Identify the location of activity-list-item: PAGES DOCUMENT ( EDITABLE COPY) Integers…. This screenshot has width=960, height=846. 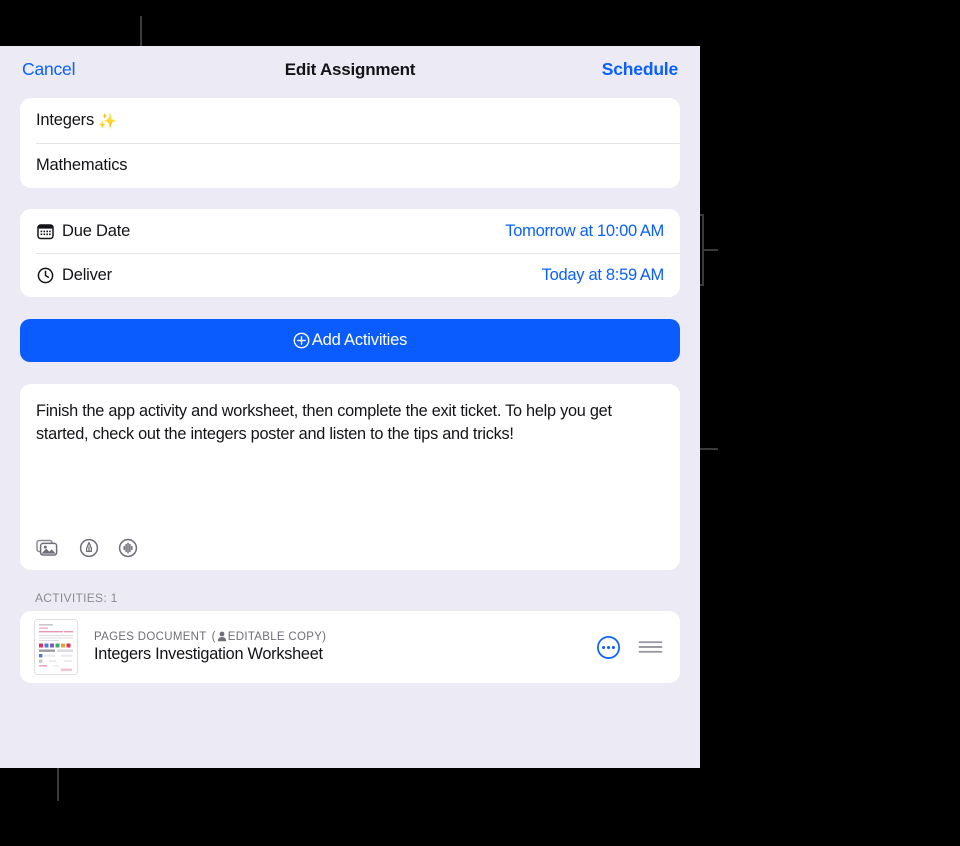
(350, 647).